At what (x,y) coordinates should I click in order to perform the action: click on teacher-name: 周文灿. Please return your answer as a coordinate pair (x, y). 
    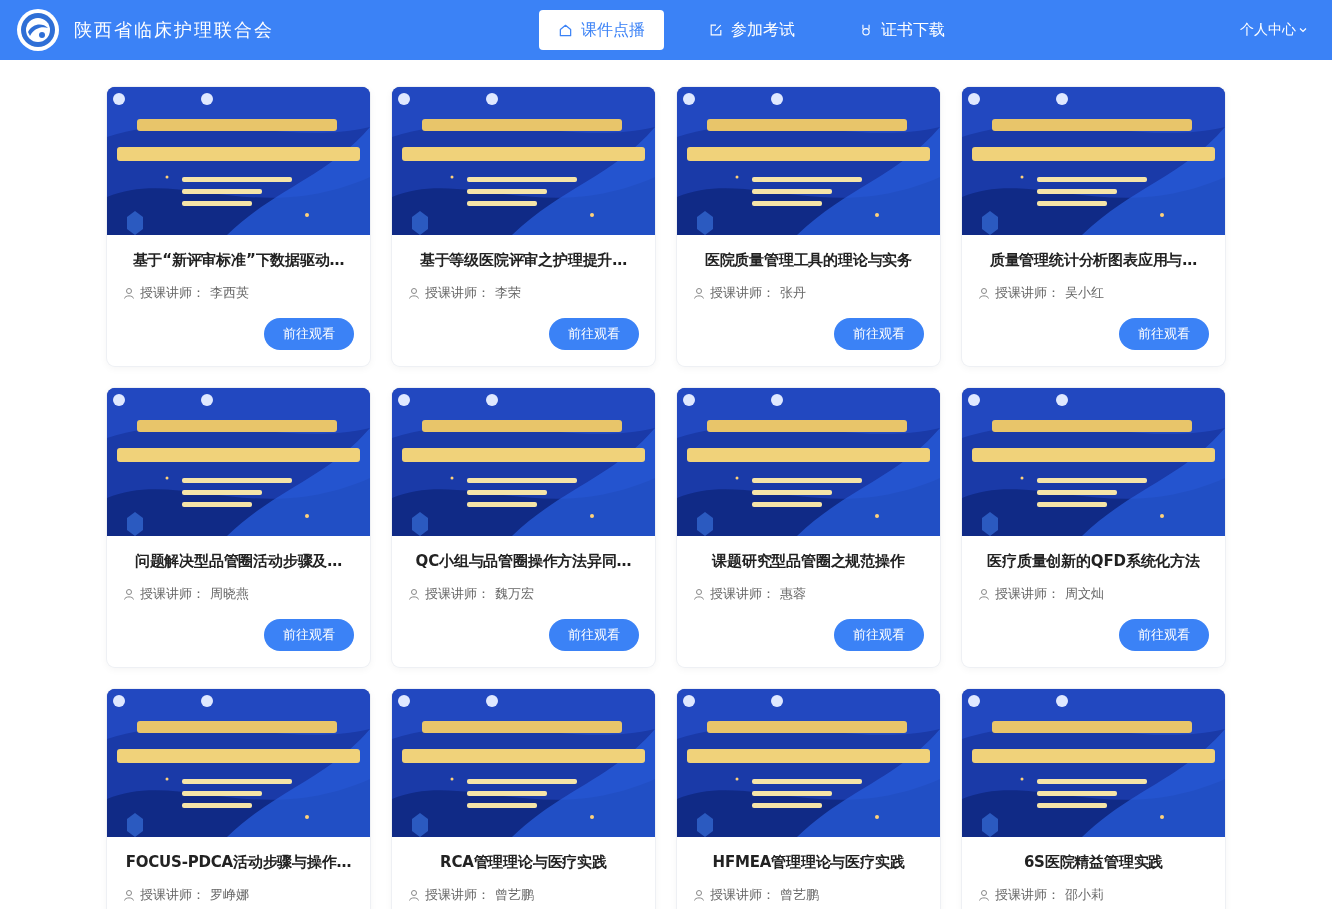
    Looking at the image, I should click on (1084, 594).